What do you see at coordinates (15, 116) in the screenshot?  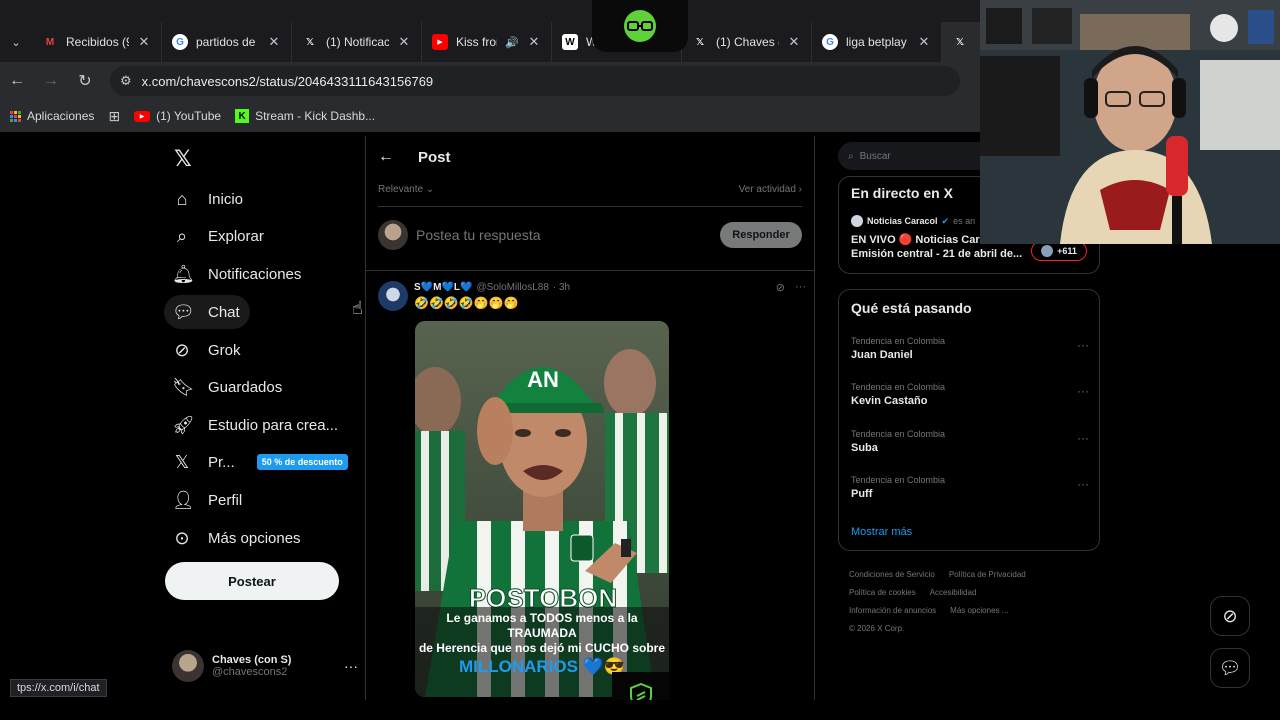 I see `apps-grid-icon` at bounding box center [15, 116].